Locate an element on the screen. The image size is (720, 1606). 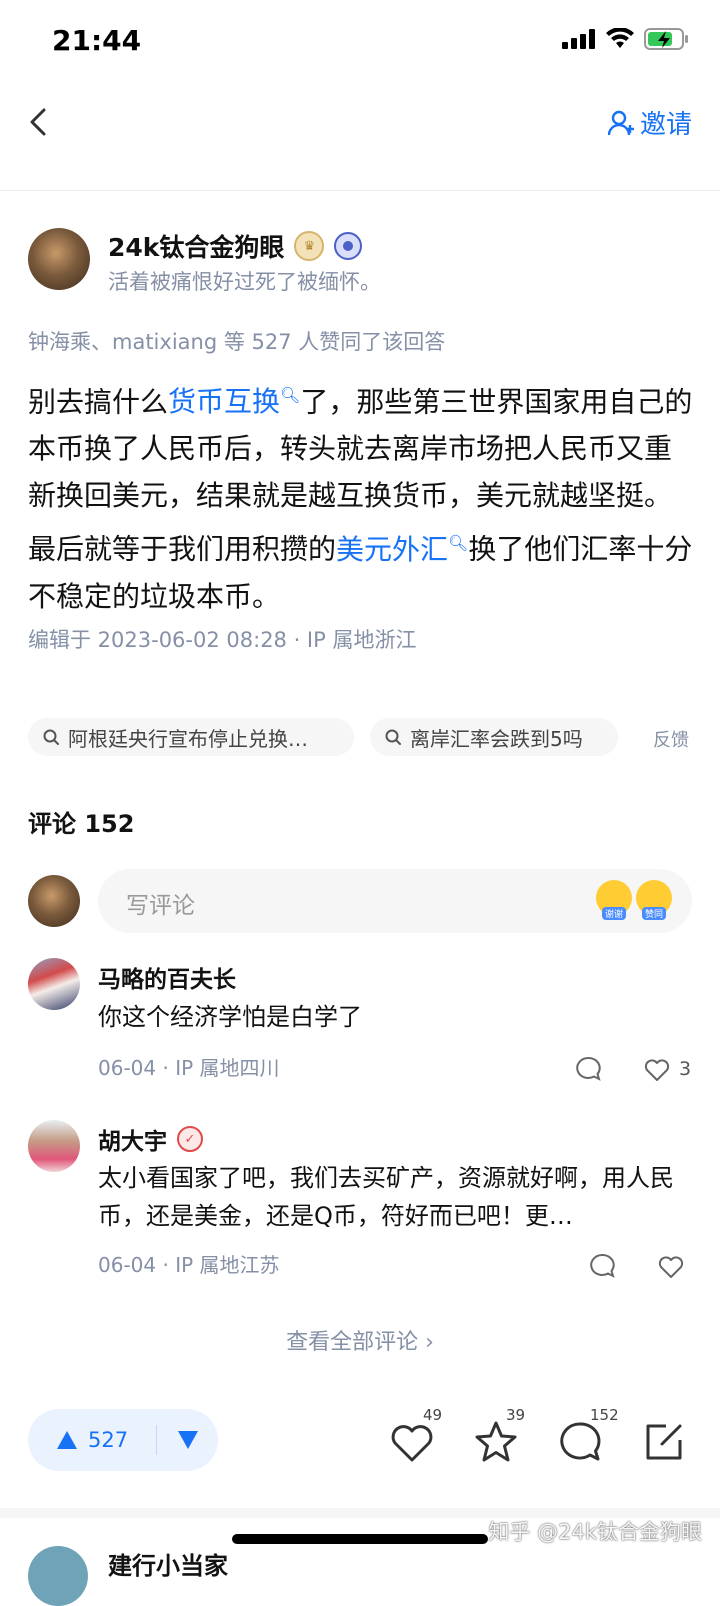
author-avatar is located at coordinates (59, 259).